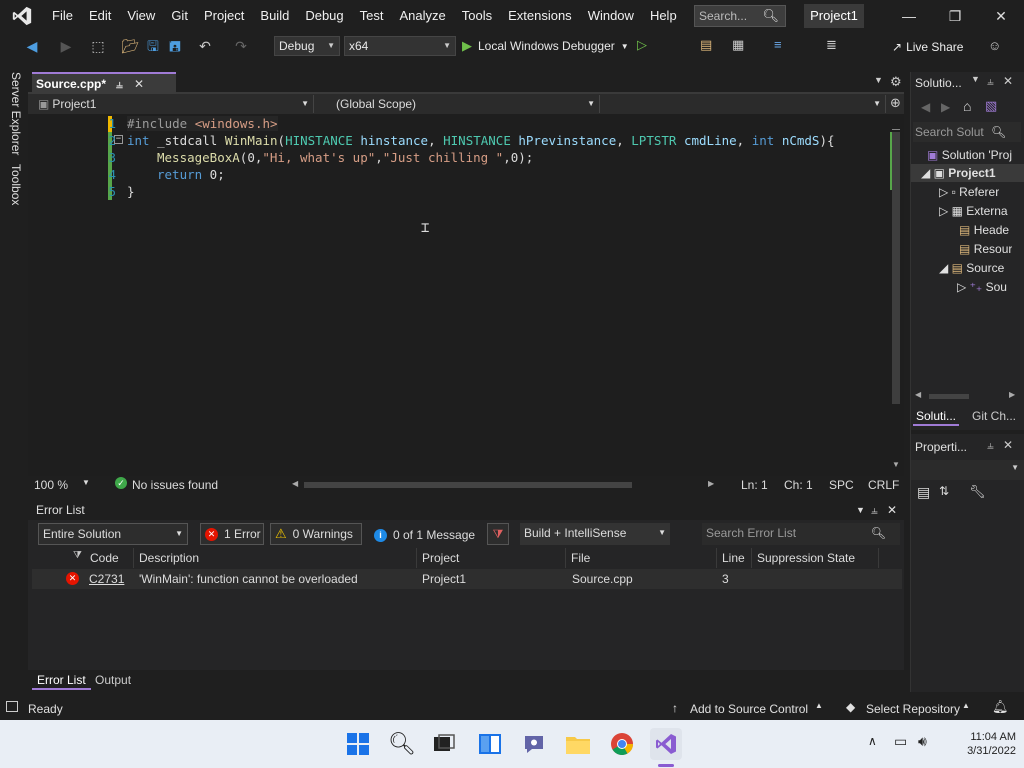 This screenshot has width=1024, height=768. I want to click on menu-debug: Debug, so click(324, 16).